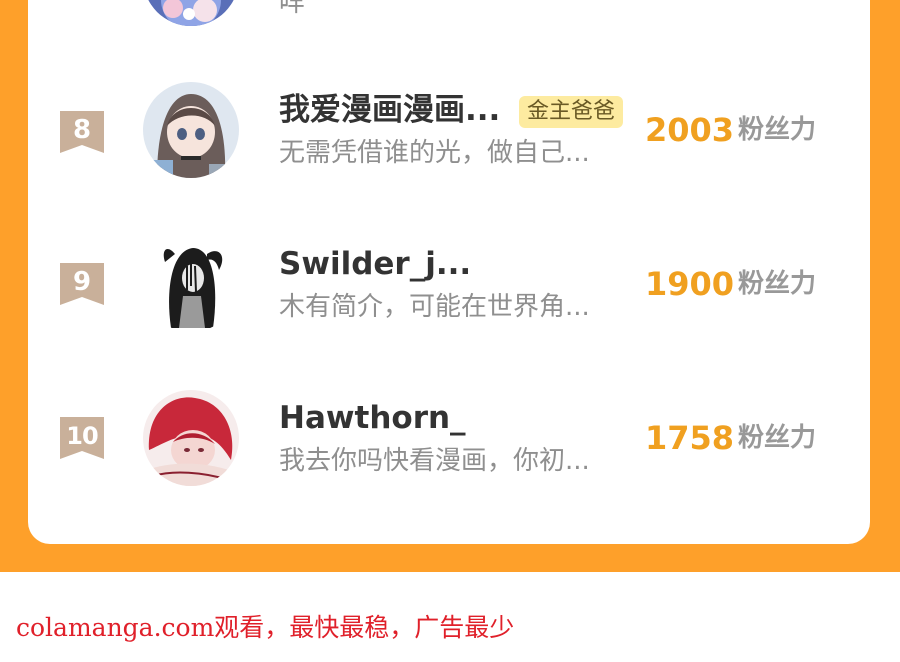 This screenshot has width=900, height=662. I want to click on fan-score: 2003, so click(690, 130).